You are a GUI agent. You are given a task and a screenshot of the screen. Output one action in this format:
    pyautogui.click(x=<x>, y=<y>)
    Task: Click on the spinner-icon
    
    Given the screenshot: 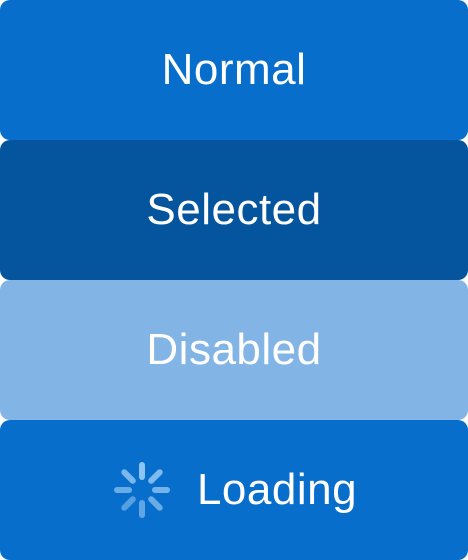 What is the action you would take?
    pyautogui.click(x=141, y=490)
    